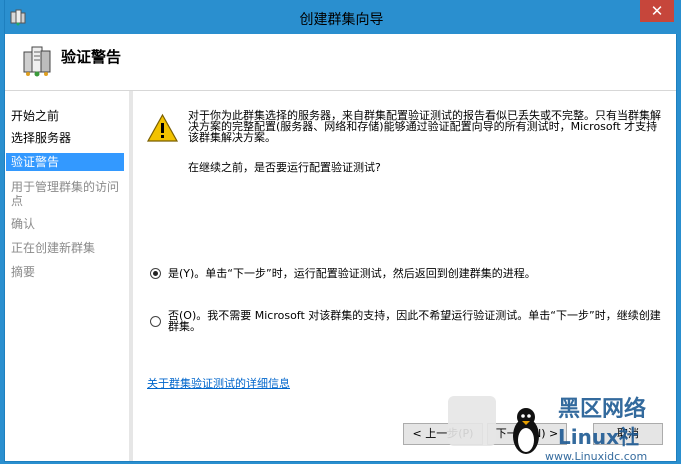  Describe the element at coordinates (418, 273) in the screenshot. I see `option-yes-label: 是(Y)。单击“下一步”时，运行配置验证测试，然后返回到创建群集的进程。` at that location.